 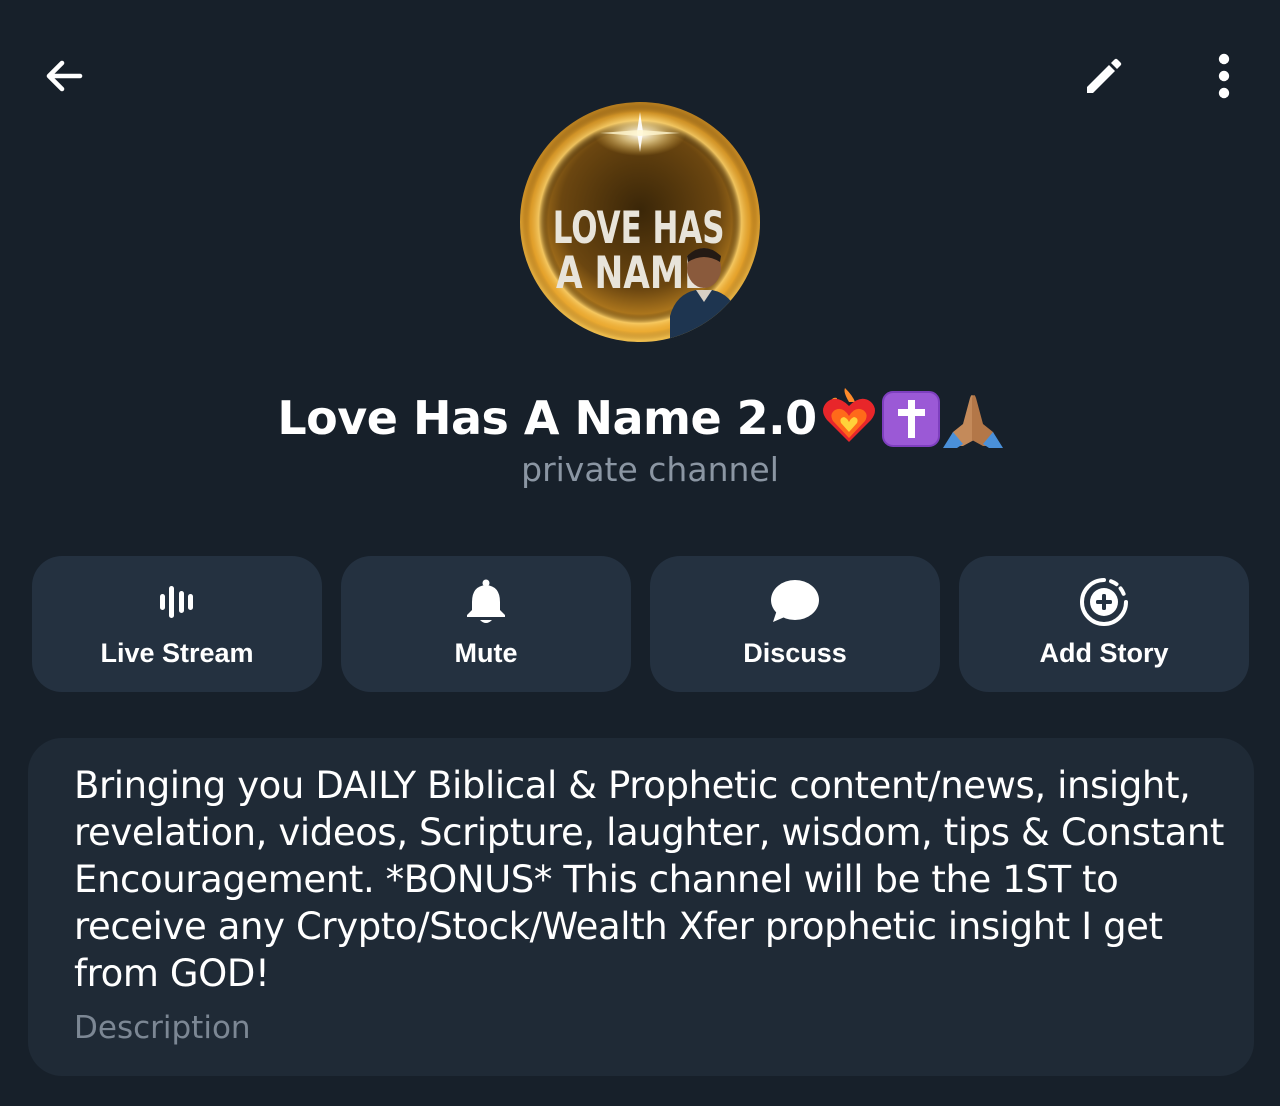 What do you see at coordinates (486, 624) in the screenshot?
I see `mute-button: Mute` at bounding box center [486, 624].